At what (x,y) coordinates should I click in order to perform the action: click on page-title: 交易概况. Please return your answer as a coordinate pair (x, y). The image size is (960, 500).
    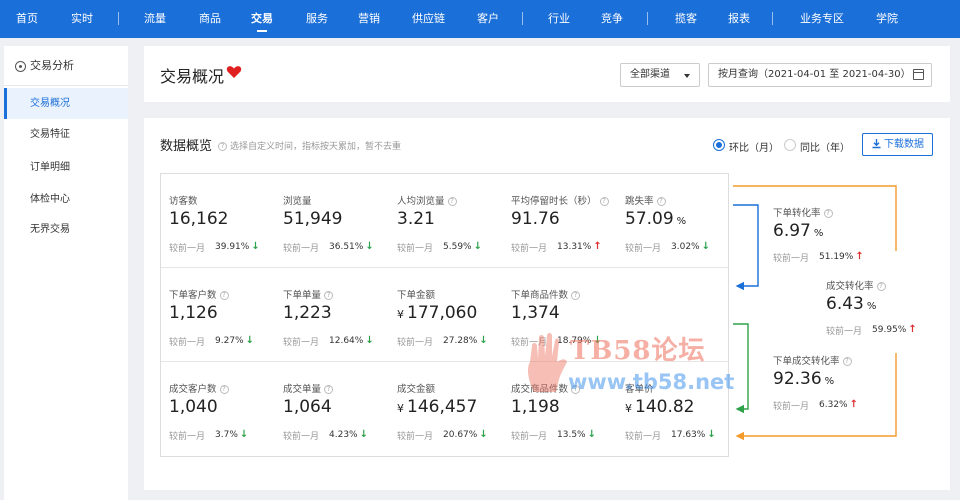
    Looking at the image, I should click on (192, 76).